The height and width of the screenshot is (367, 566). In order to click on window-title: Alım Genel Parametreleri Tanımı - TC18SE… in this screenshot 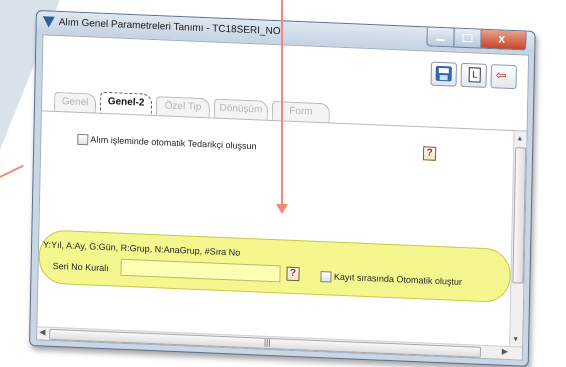, I will do `click(169, 27)`.